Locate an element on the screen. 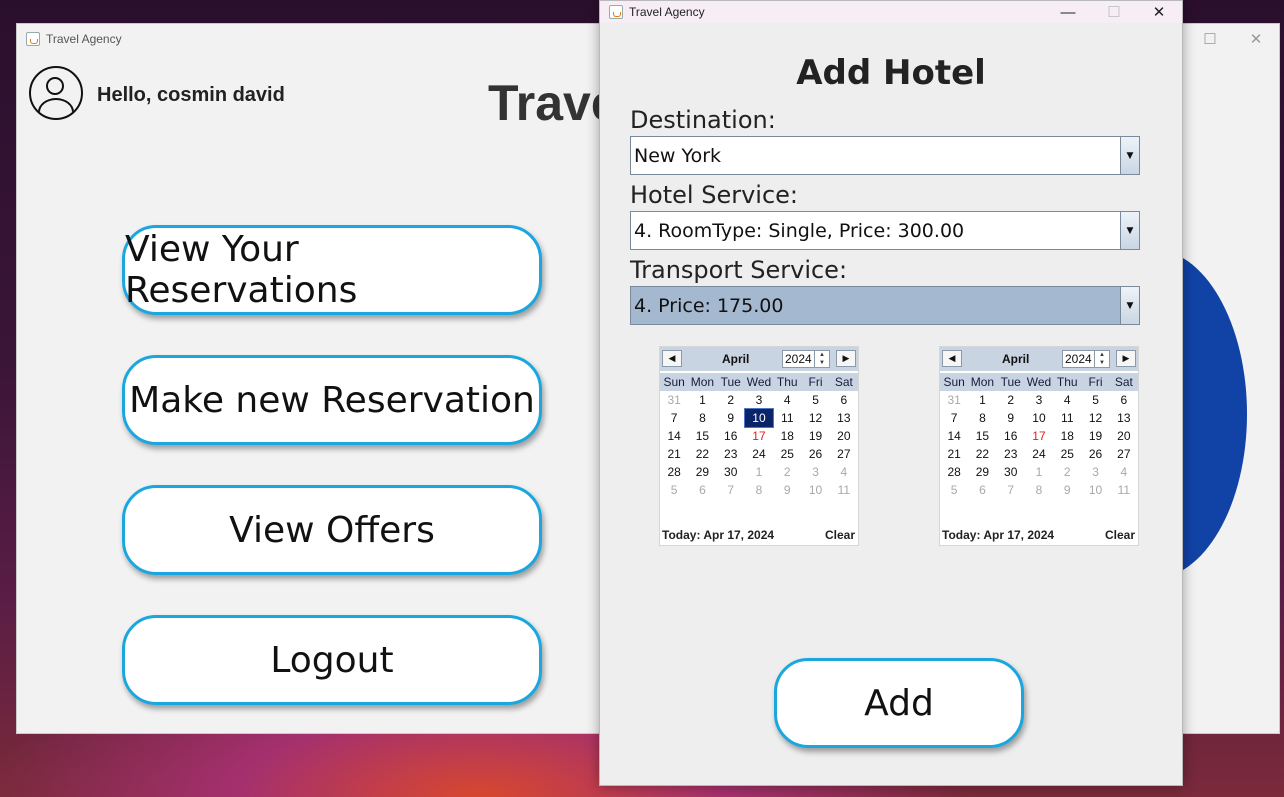  calendar-day: 14 is located at coordinates (954, 436).